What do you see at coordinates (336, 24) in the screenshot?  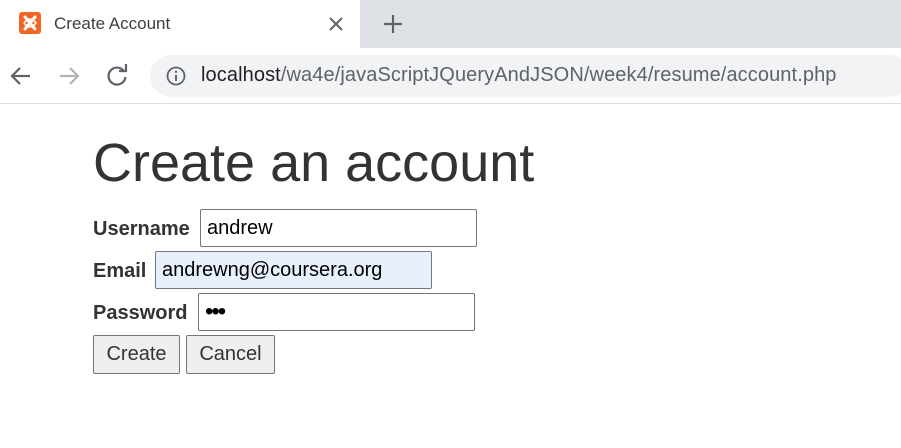 I see `close-icon` at bounding box center [336, 24].